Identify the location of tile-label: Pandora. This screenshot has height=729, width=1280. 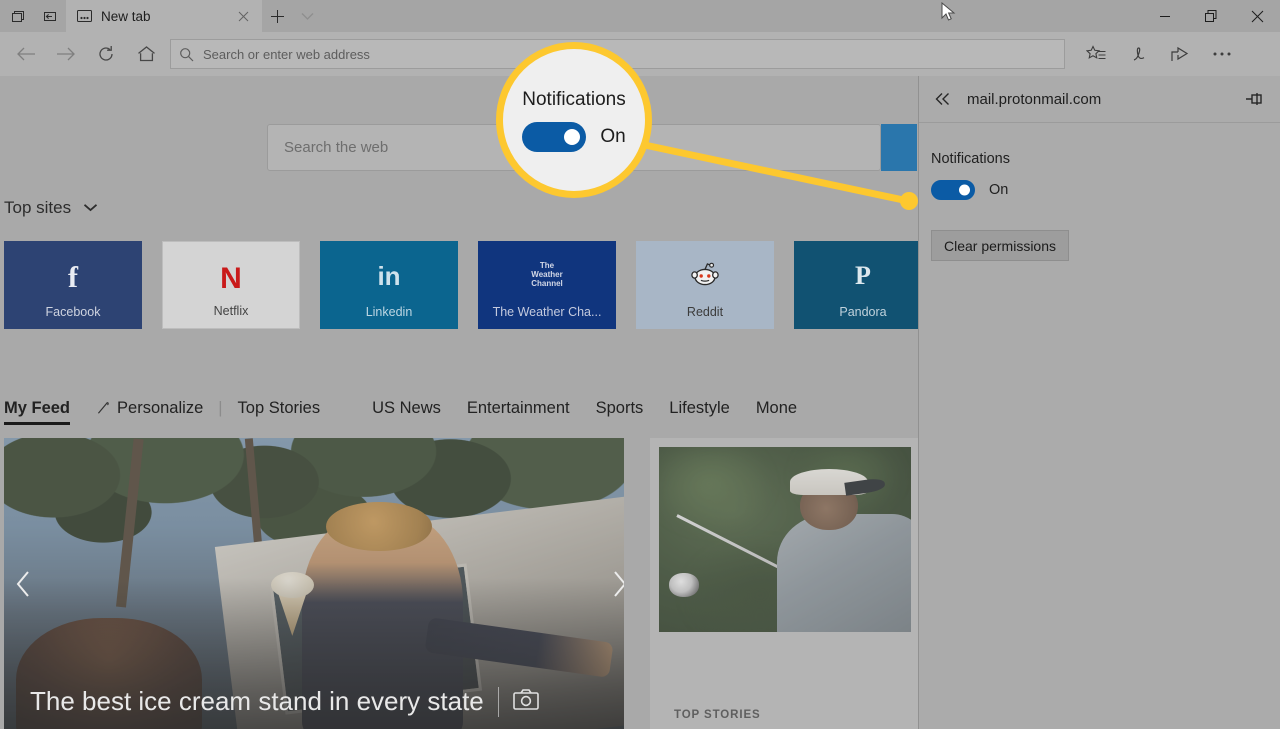
(863, 312).